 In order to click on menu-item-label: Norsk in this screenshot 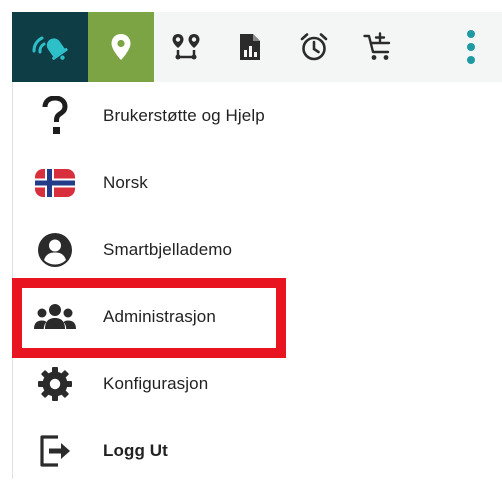, I will do `click(125, 182)`.